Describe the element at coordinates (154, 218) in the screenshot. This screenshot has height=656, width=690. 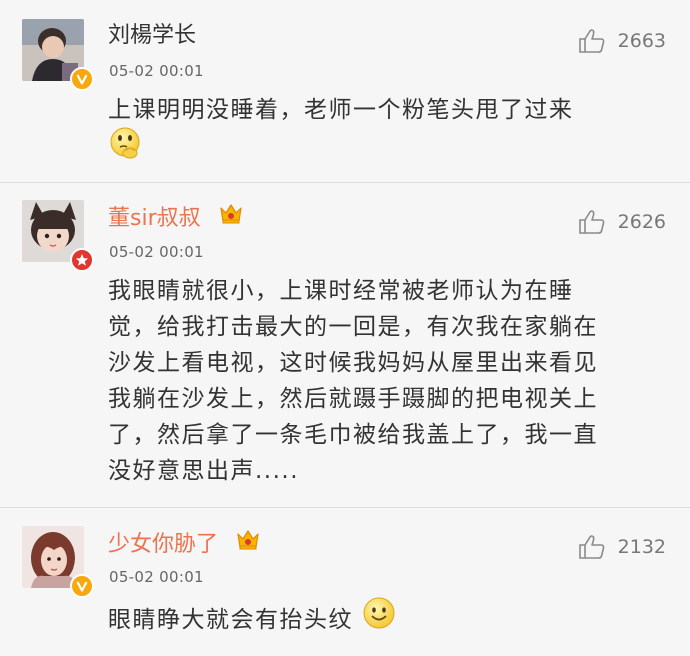
I see `username-text: 董sir叔叔` at that location.